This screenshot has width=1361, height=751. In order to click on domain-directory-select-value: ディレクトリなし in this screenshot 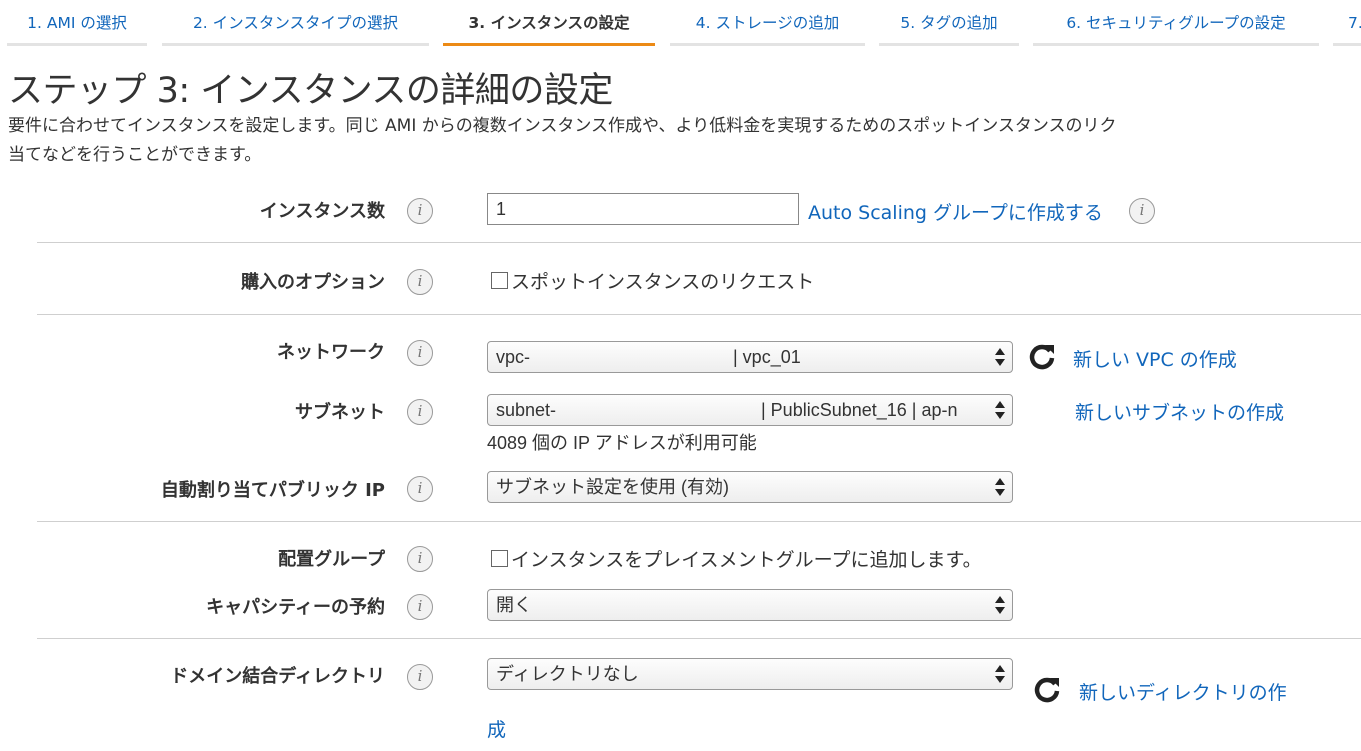, I will do `click(567, 674)`.